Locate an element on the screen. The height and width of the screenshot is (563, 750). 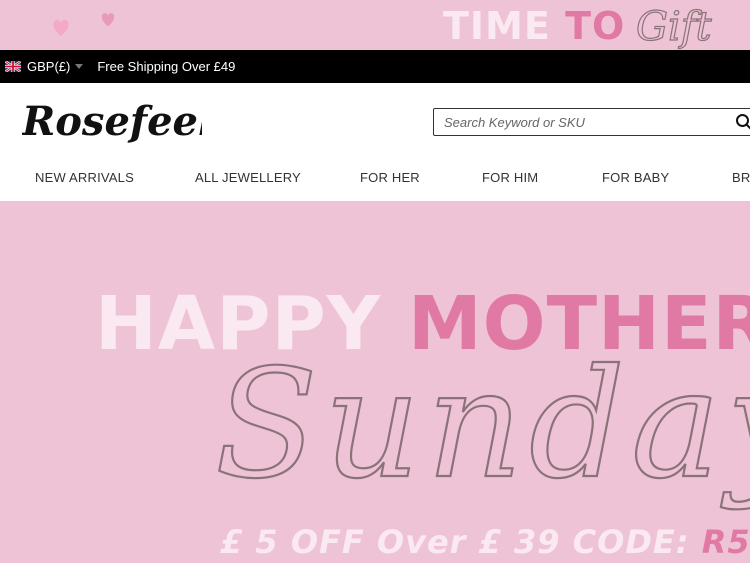
search-icon is located at coordinates (742, 122).